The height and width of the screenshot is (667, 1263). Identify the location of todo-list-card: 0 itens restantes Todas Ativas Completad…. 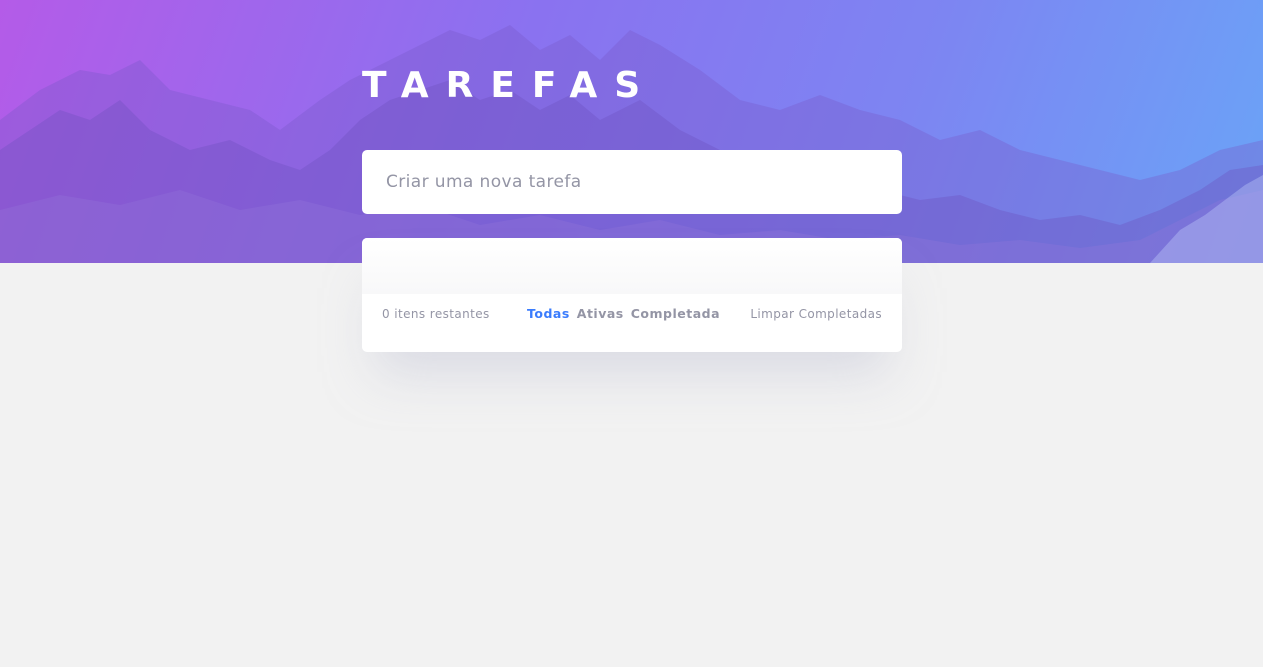
(632, 295).